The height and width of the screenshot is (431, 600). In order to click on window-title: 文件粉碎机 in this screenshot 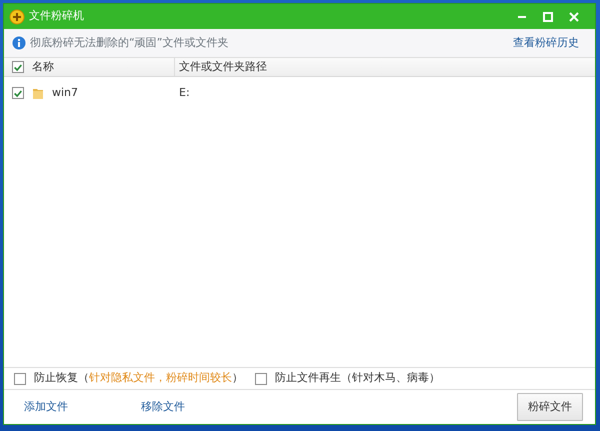, I will do `click(56, 16)`.